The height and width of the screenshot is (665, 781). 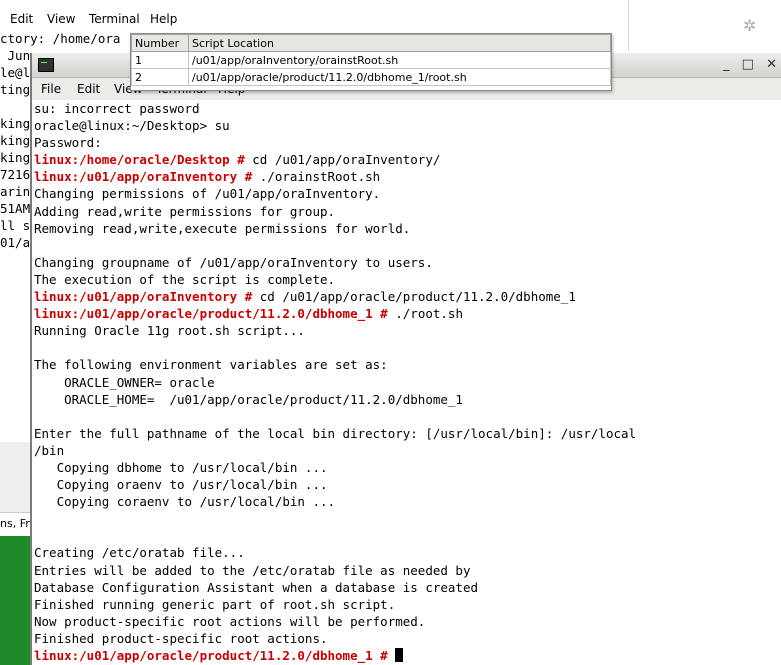 What do you see at coordinates (399, 655) in the screenshot?
I see `text-cursor` at bounding box center [399, 655].